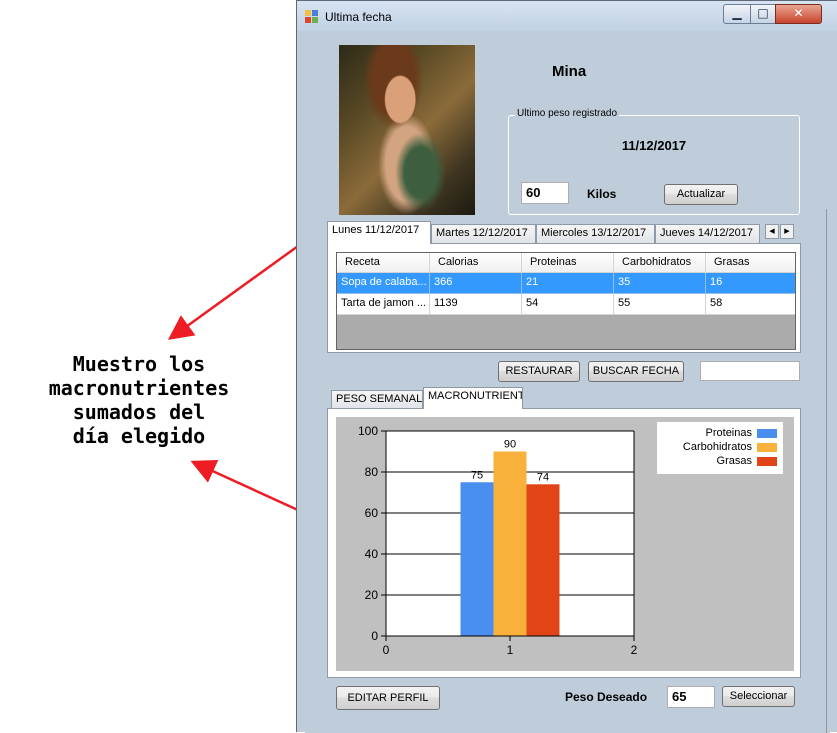 This screenshot has width=837, height=733. Describe the element at coordinates (750, 304) in the screenshot. I see `table-cell: 58` at that location.